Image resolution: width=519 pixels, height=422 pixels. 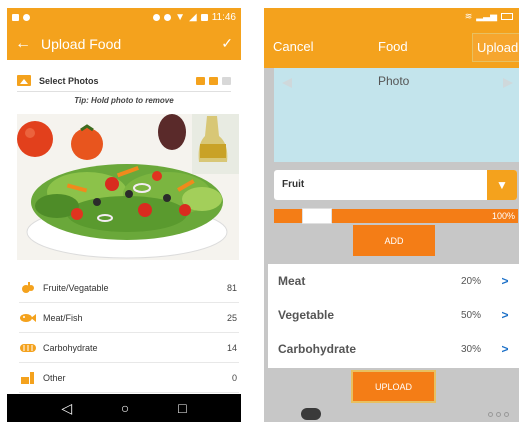 I want to click on wifi-icon: ≋, so click(x=468, y=16).